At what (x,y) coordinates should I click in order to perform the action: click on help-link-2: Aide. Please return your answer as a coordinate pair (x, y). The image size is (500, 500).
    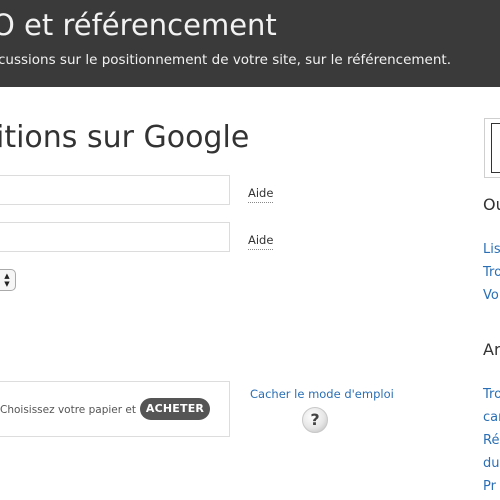
    Looking at the image, I should click on (261, 241).